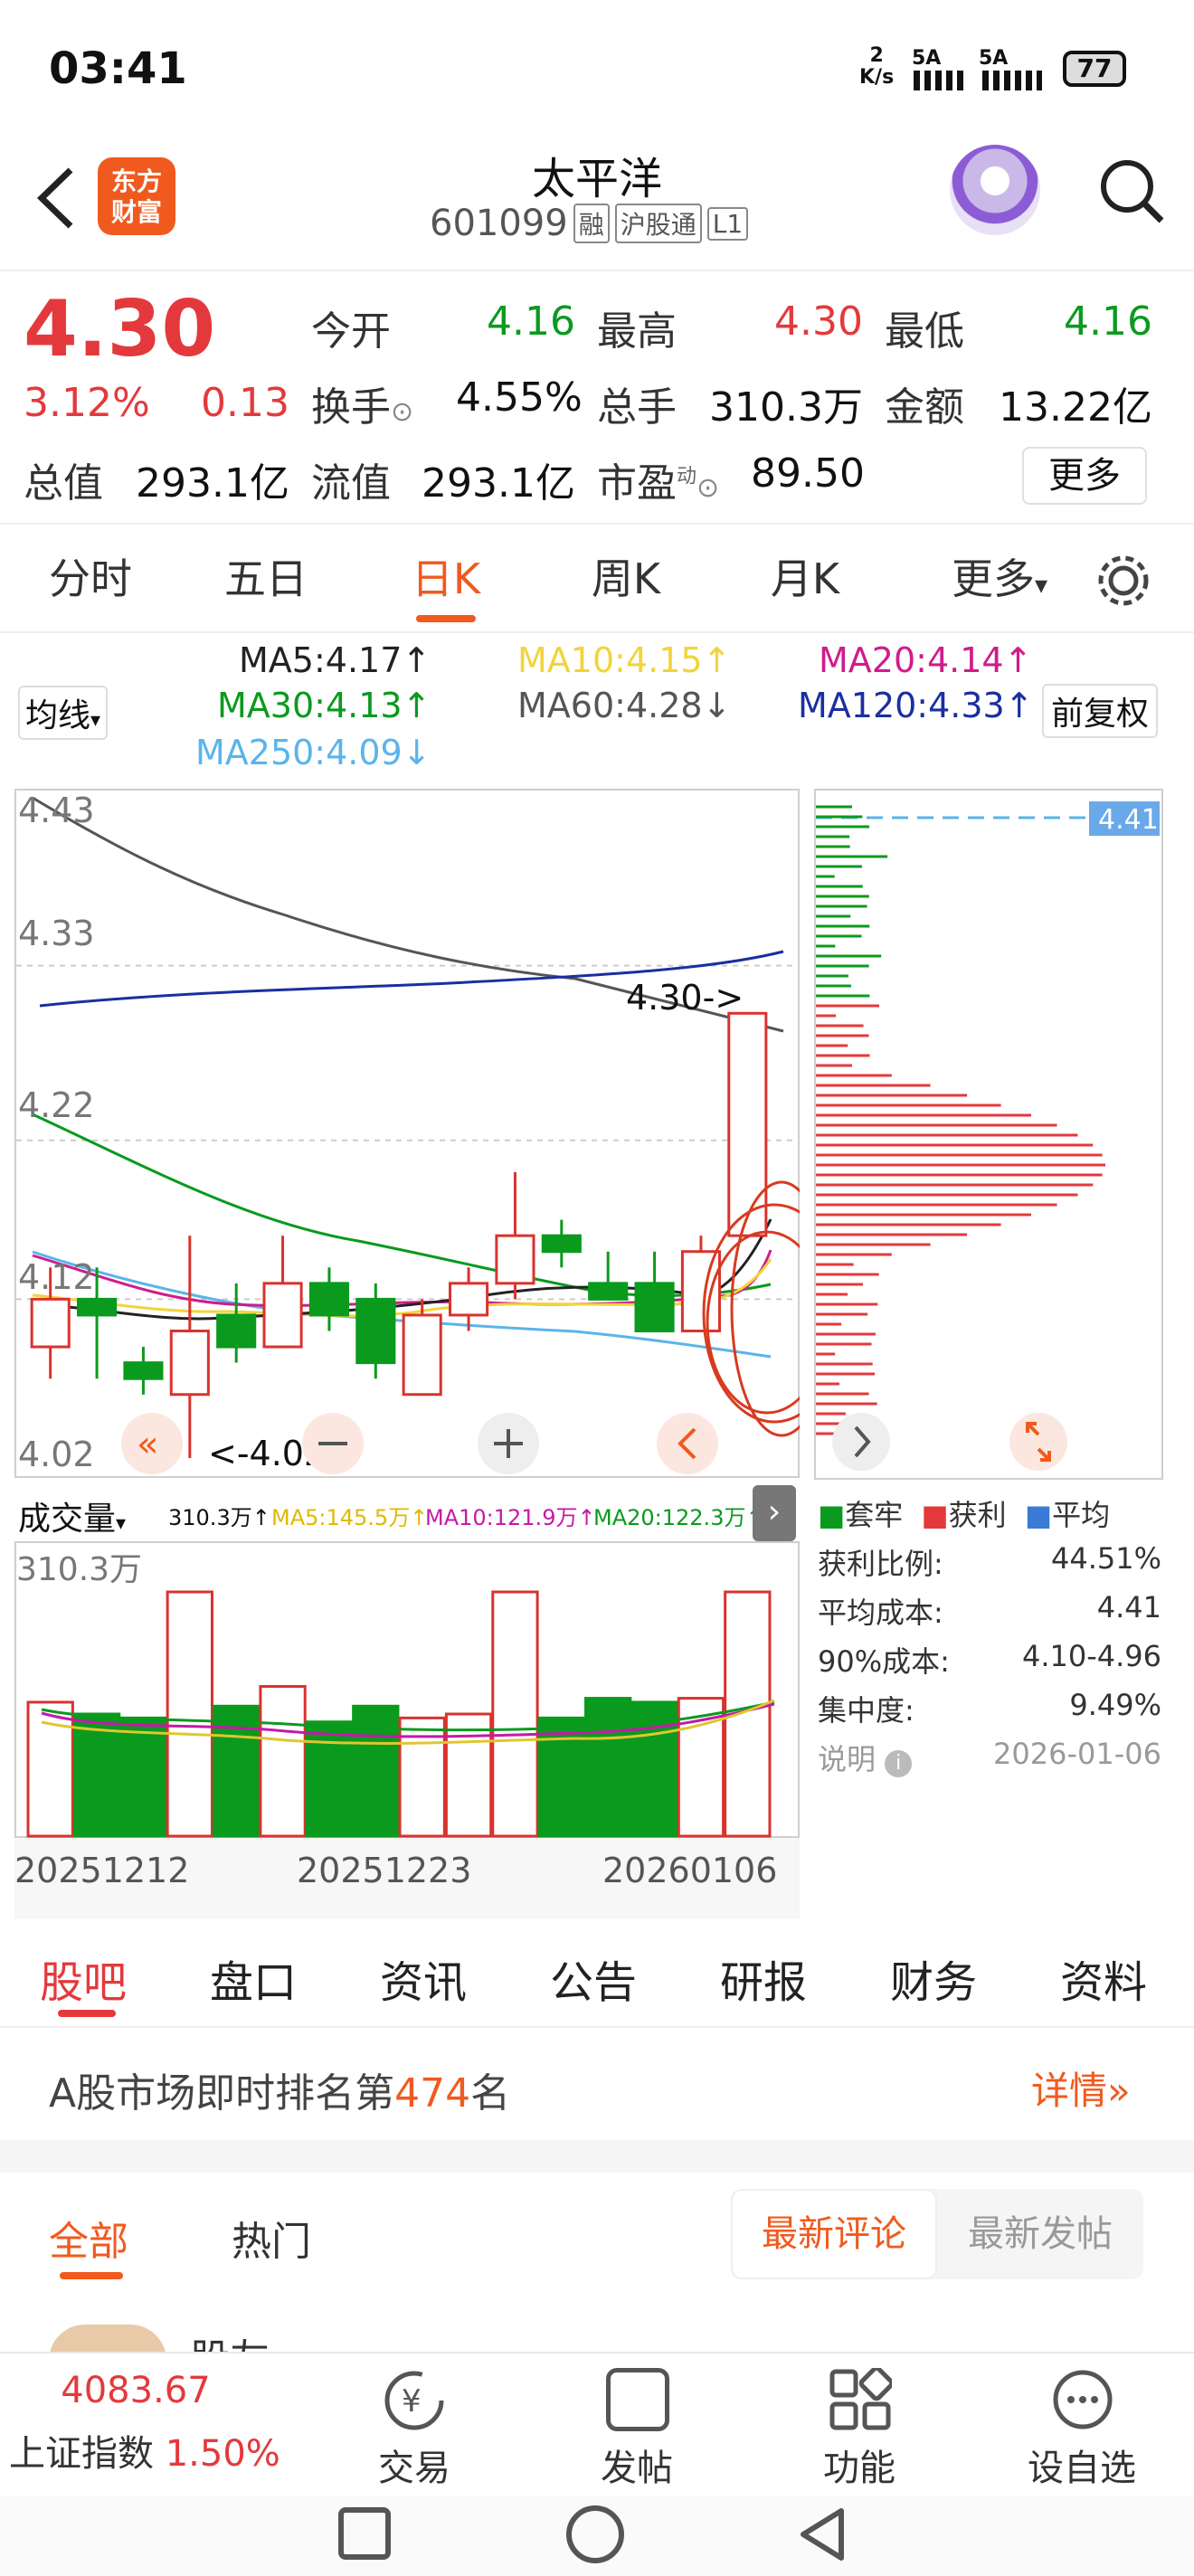 Image resolution: width=1194 pixels, height=2576 pixels. Describe the element at coordinates (212, 483) in the screenshot. I see `mktcap-value: 293.1亿` at that location.